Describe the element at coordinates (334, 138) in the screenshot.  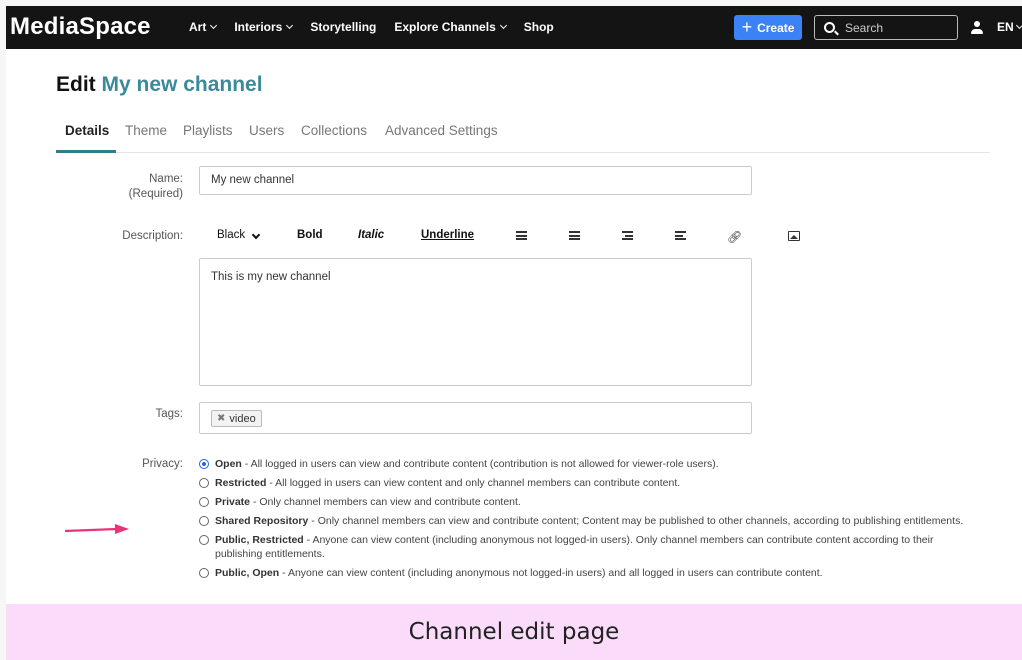
I see `tab-collections: Collections` at that location.